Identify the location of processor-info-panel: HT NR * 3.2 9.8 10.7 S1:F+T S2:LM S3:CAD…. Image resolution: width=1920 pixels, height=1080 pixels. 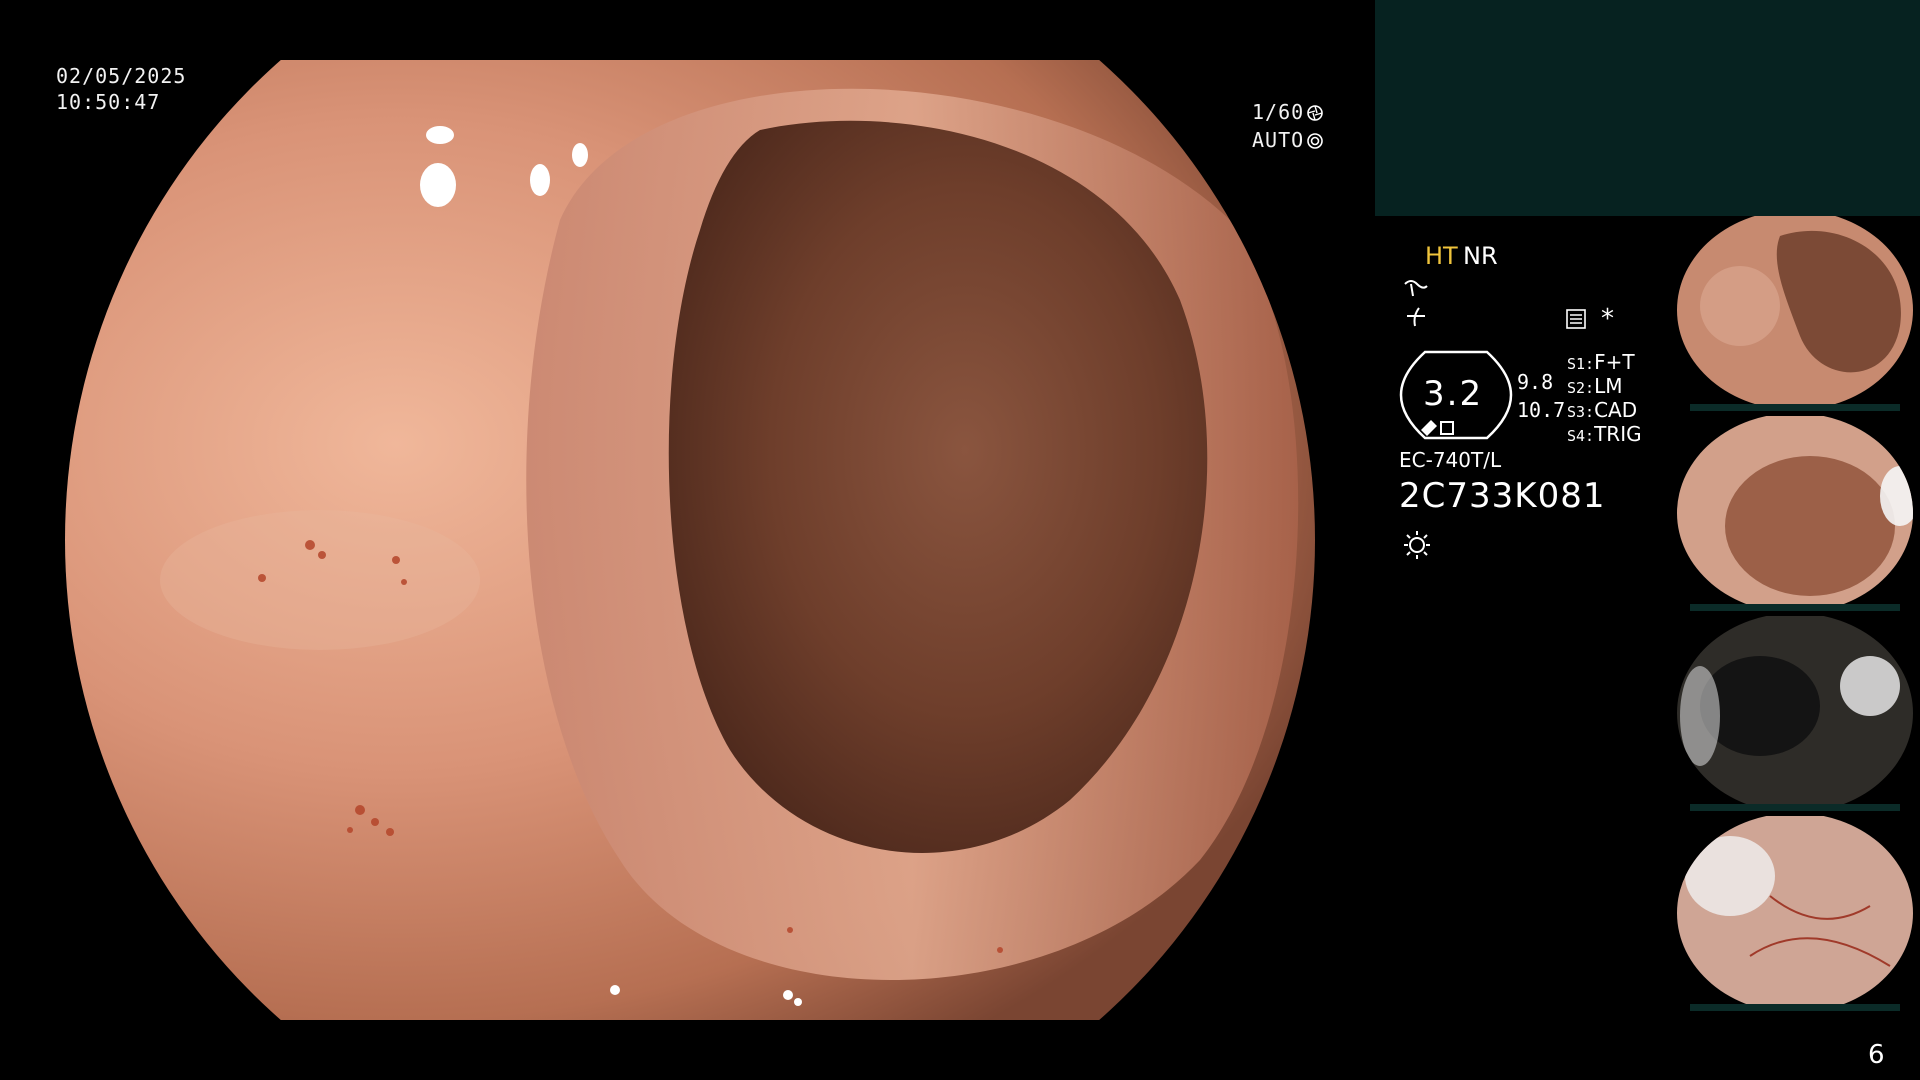
(1522, 648).